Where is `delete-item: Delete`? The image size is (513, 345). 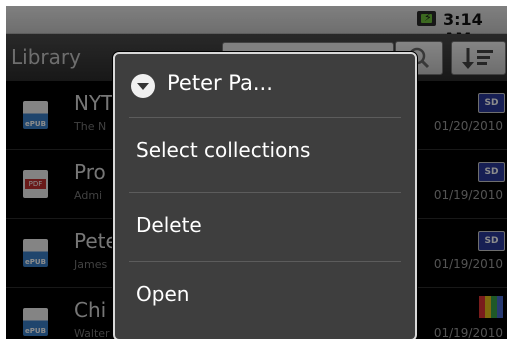
delete-item: Delete is located at coordinates (265, 227).